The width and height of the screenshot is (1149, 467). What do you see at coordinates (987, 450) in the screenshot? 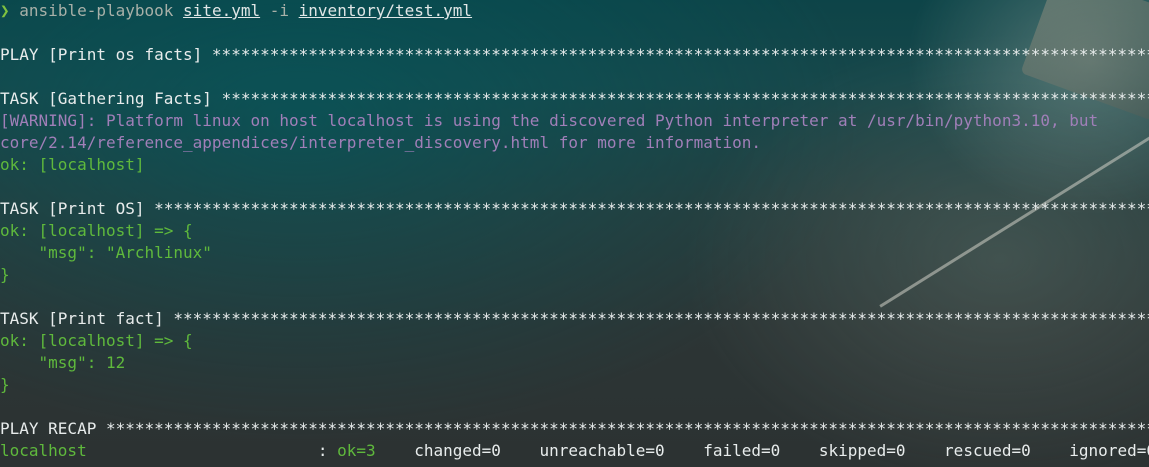
I see `recap-rescued: rescued=0` at bounding box center [987, 450].